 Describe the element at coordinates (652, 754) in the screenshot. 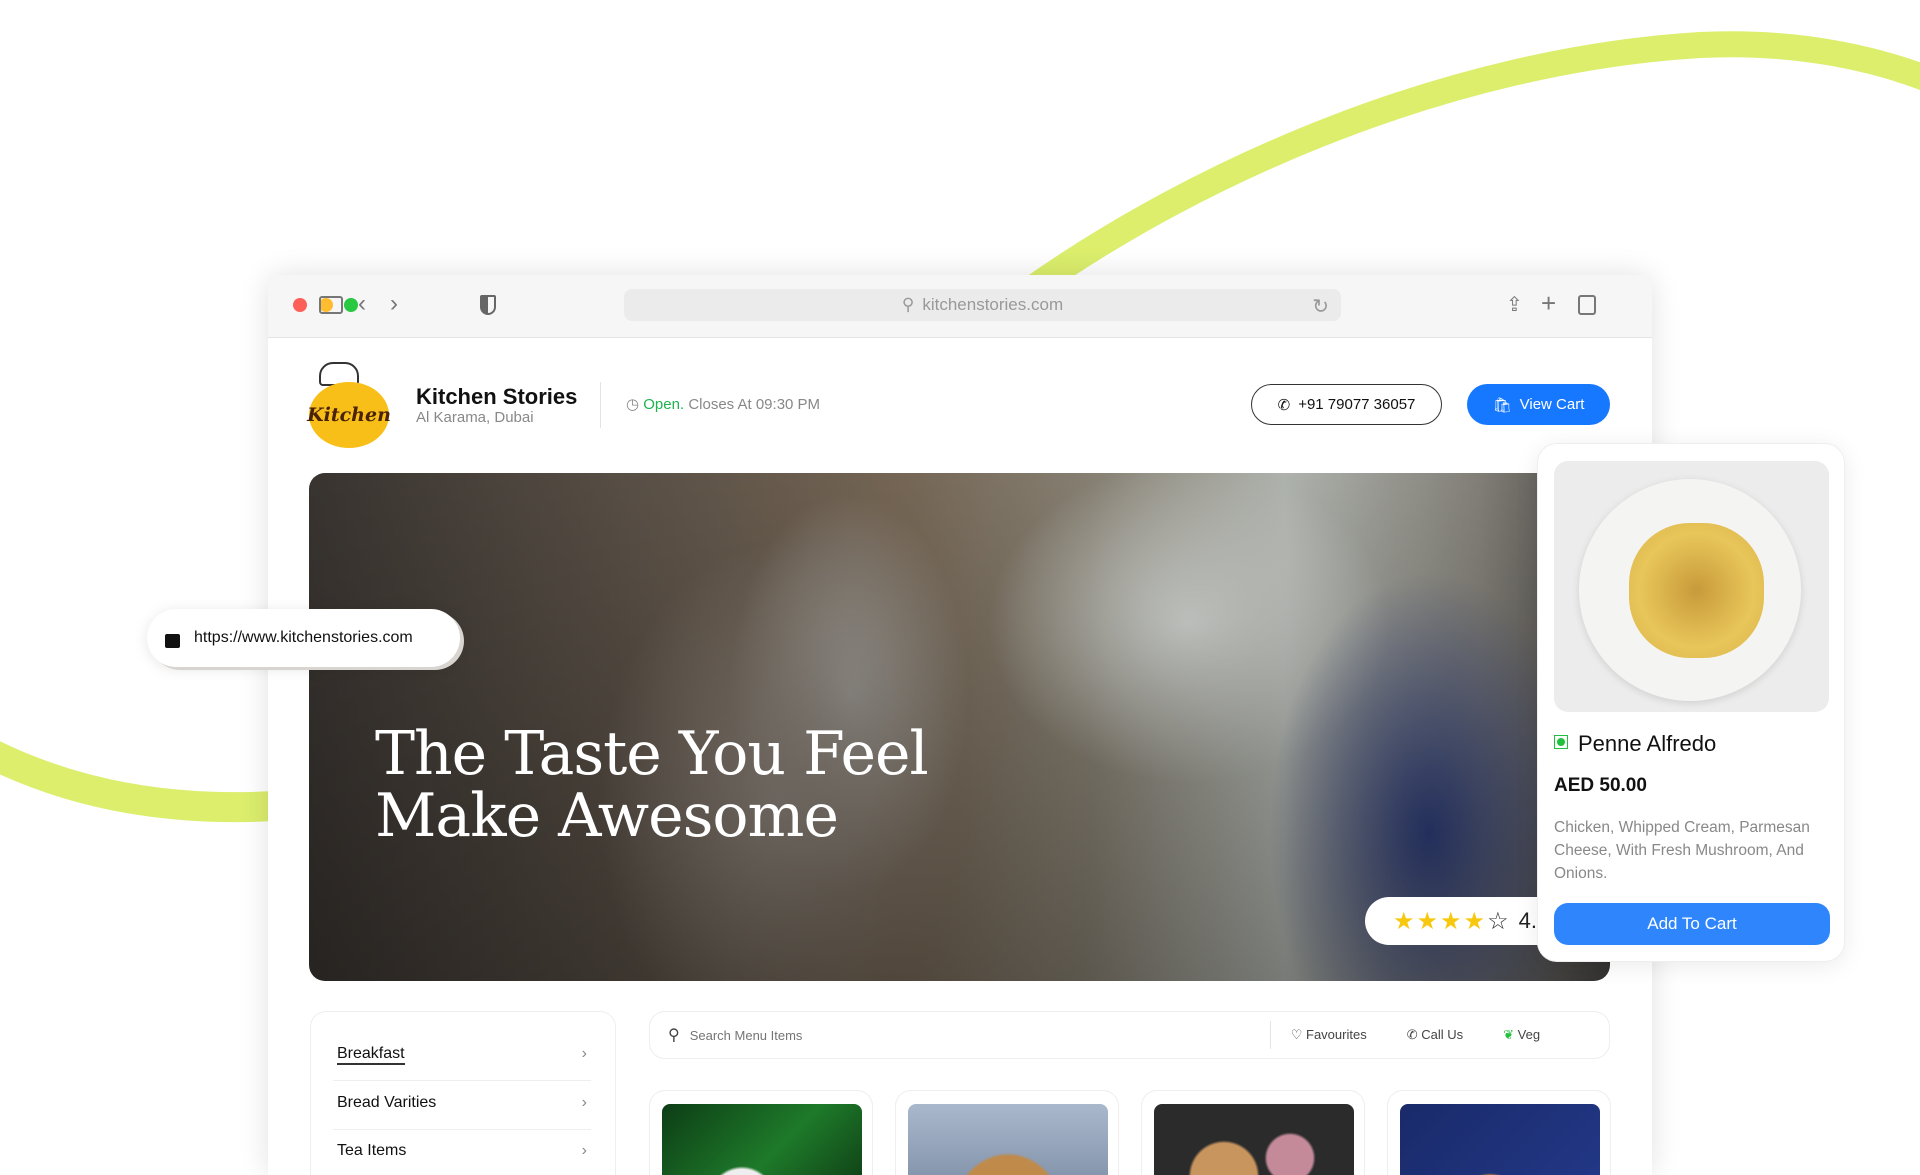

I see `headline-line-1: The Taste You Feel` at that location.